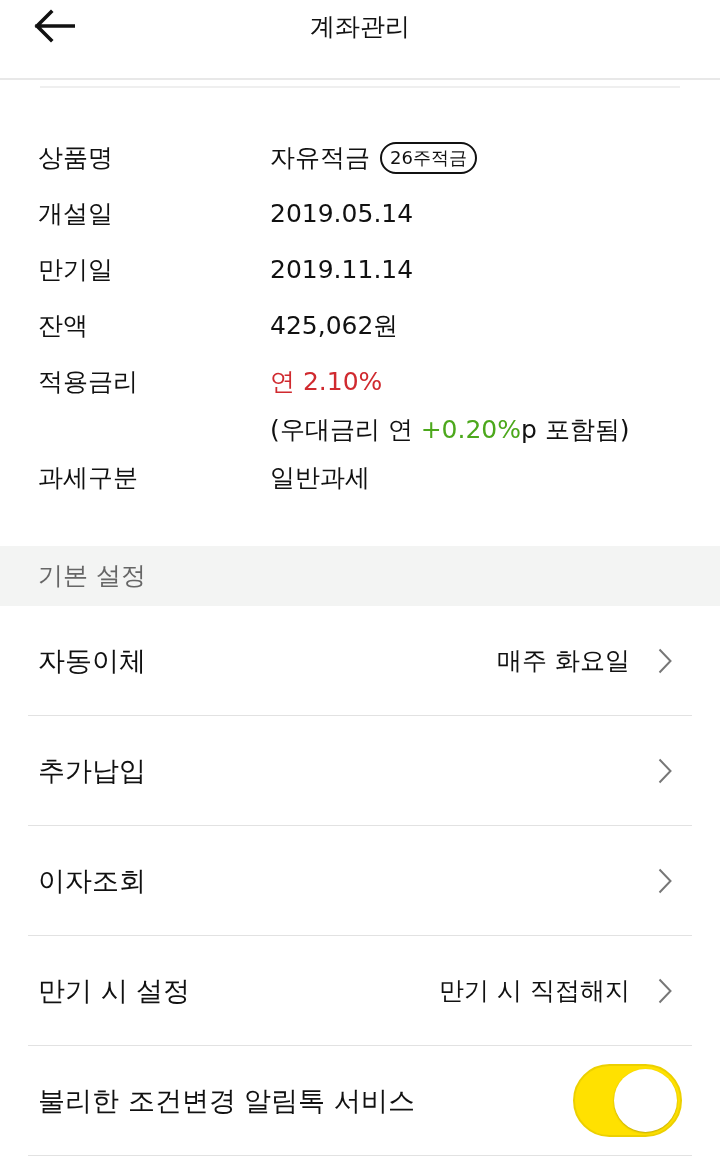 The height and width of the screenshot is (1168, 720). What do you see at coordinates (428, 158) in the screenshot?
I see `product-tag: 26주적금` at bounding box center [428, 158].